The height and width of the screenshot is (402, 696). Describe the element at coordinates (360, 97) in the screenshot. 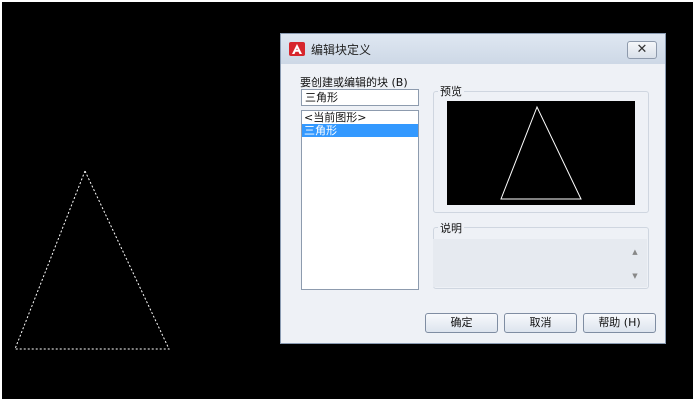

I see `block-name-input: 三角形` at that location.